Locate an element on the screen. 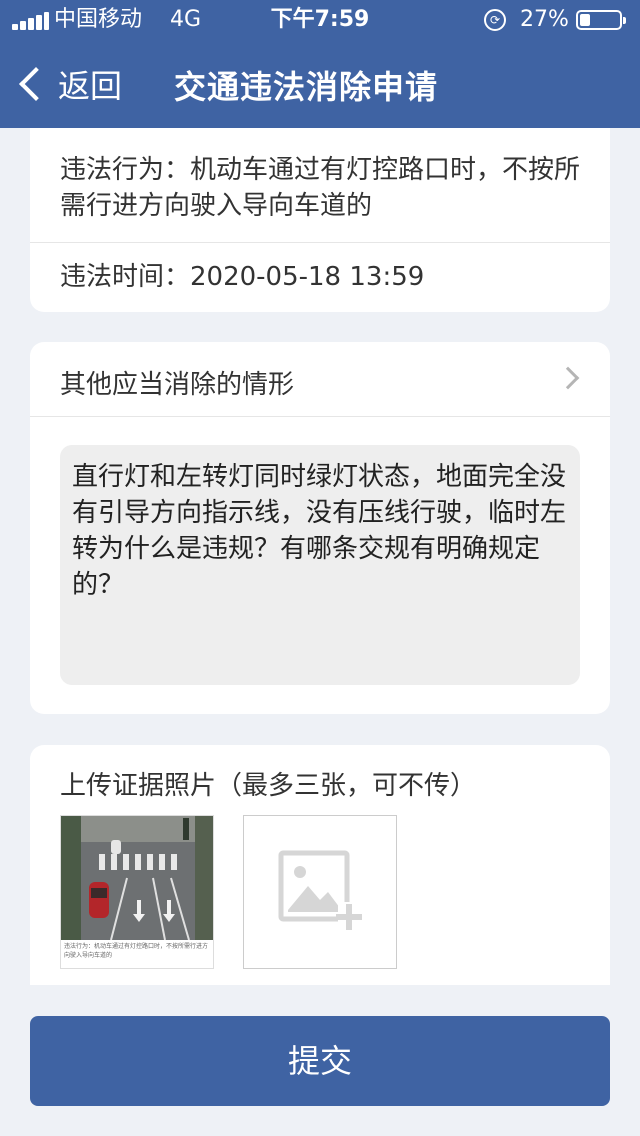 The height and width of the screenshot is (1136, 640). battery-icon is located at coordinates (601, 20).